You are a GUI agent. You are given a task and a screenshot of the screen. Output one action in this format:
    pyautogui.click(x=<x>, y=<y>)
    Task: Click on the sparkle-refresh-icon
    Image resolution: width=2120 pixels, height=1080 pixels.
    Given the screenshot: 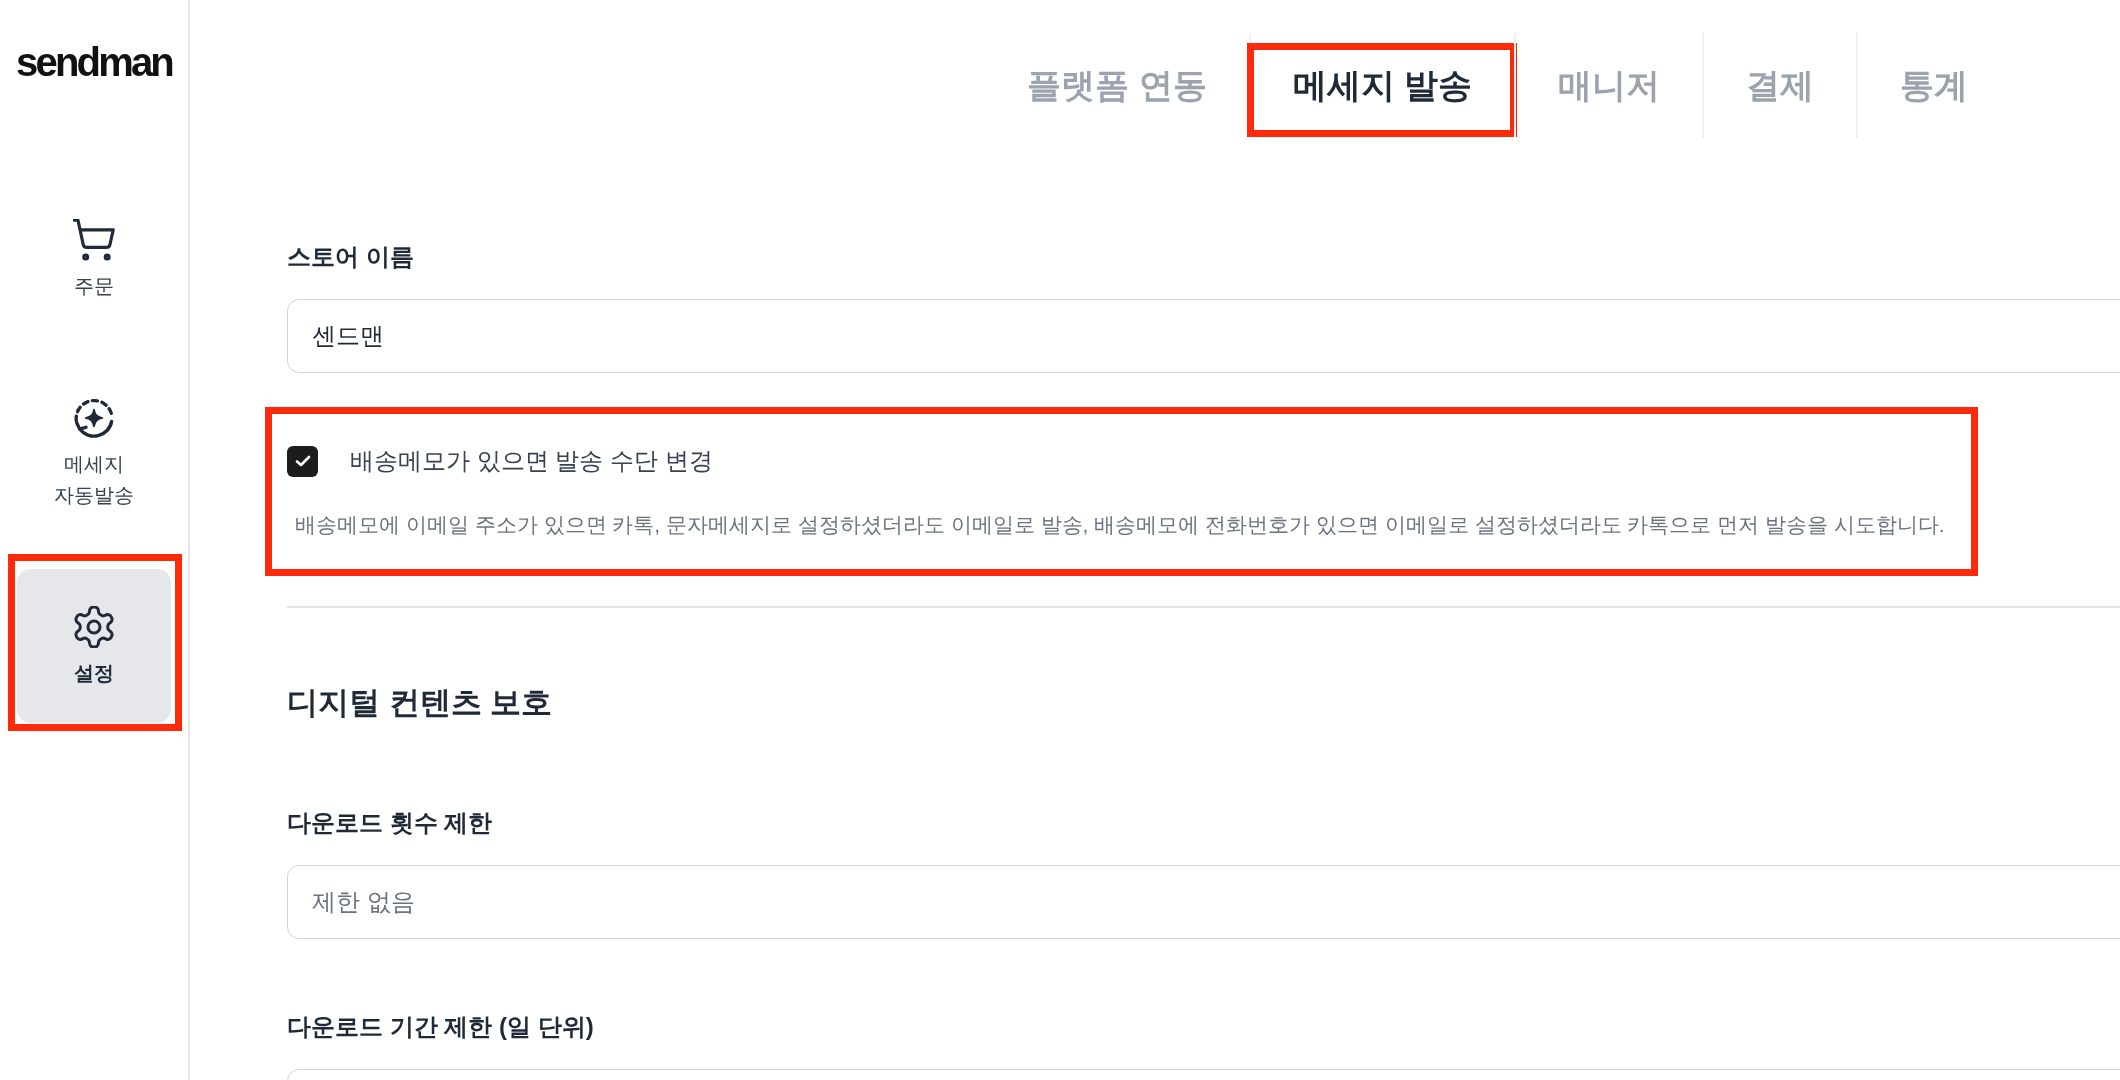 What is the action you would take?
    pyautogui.click(x=94, y=418)
    